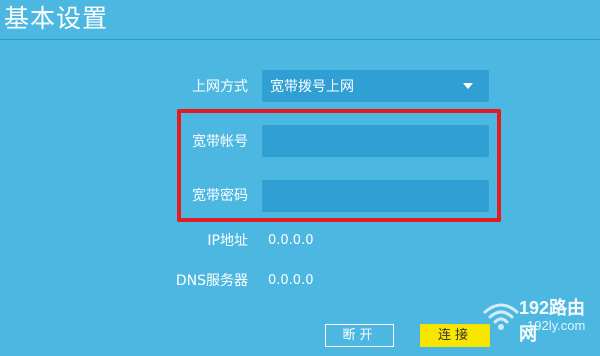 Image resolution: width=600 pixels, height=356 pixels. I want to click on connect-button: 连接, so click(455, 335).